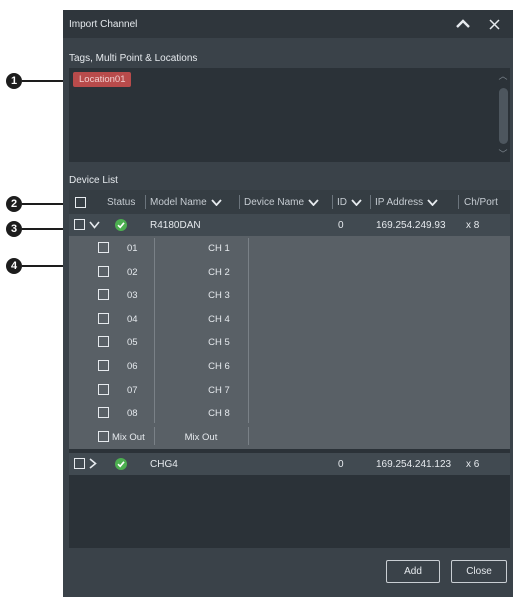 Image resolution: width=513 pixels, height=597 pixels. I want to click on col-ip-address-label: IP Address, so click(399, 202).